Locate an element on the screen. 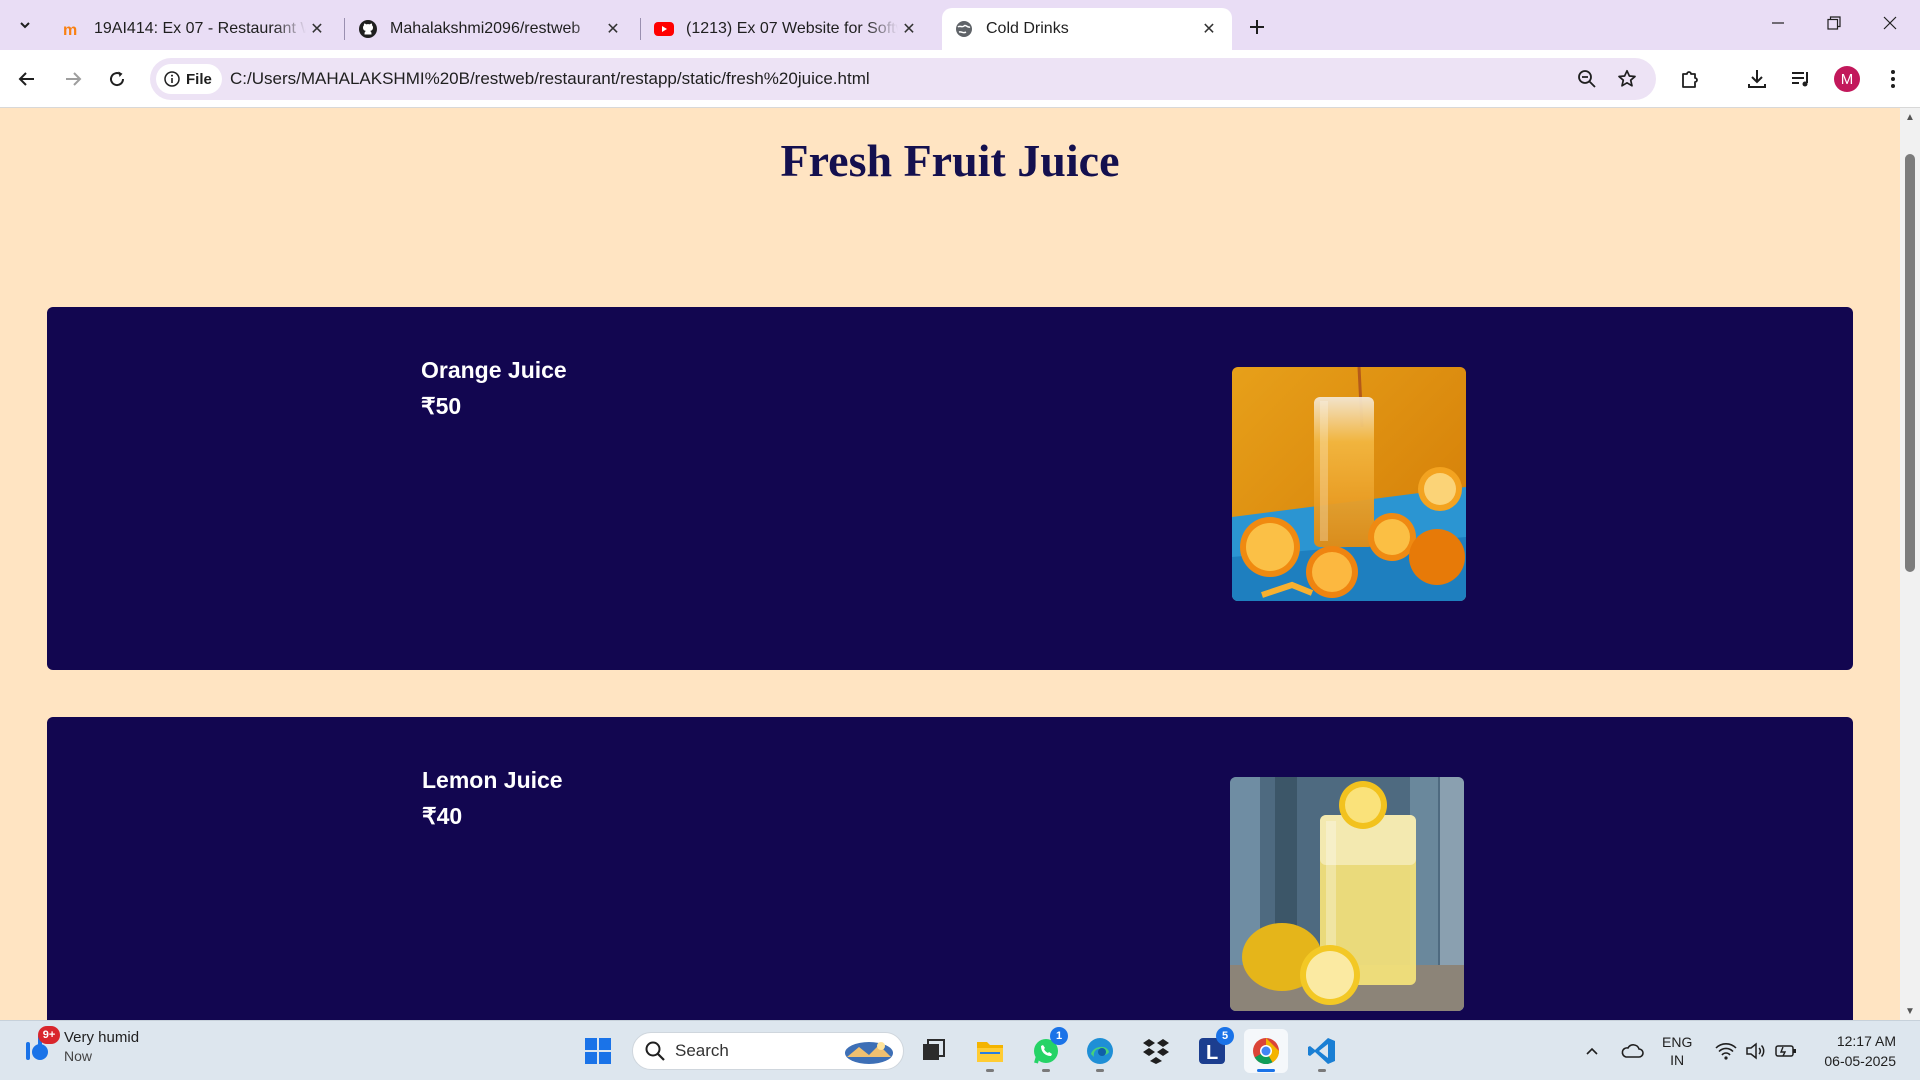 This screenshot has width=1920, height=1080. media-controls-button is located at coordinates (1801, 79).